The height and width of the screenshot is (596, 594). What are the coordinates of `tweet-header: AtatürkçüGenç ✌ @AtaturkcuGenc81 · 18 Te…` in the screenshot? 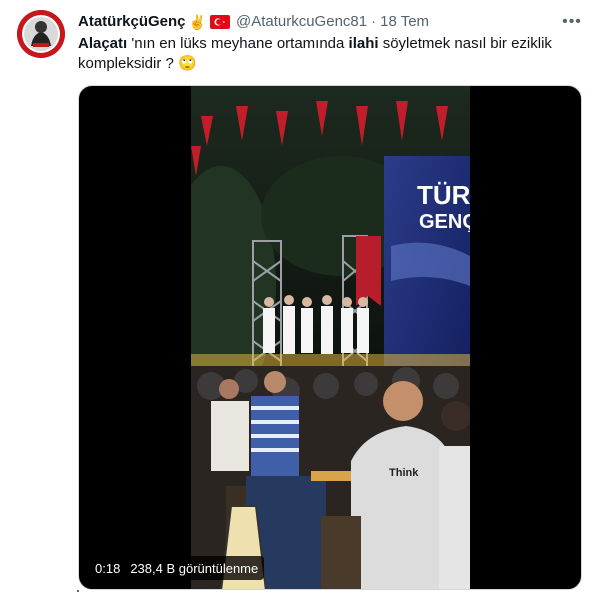 It's located at (253, 22).